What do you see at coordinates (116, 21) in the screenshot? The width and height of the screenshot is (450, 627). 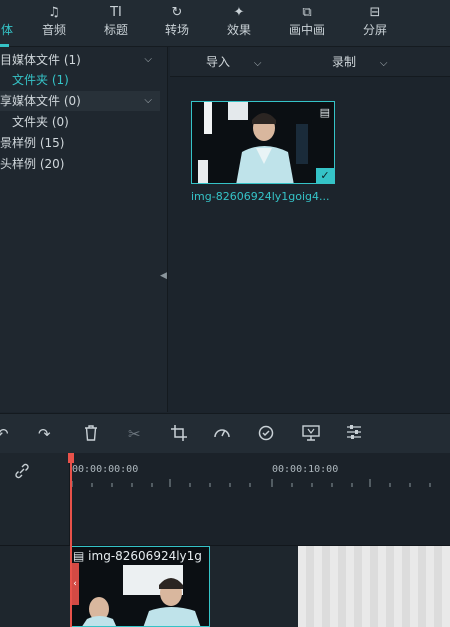 I see `tab-title: TI 标题` at bounding box center [116, 21].